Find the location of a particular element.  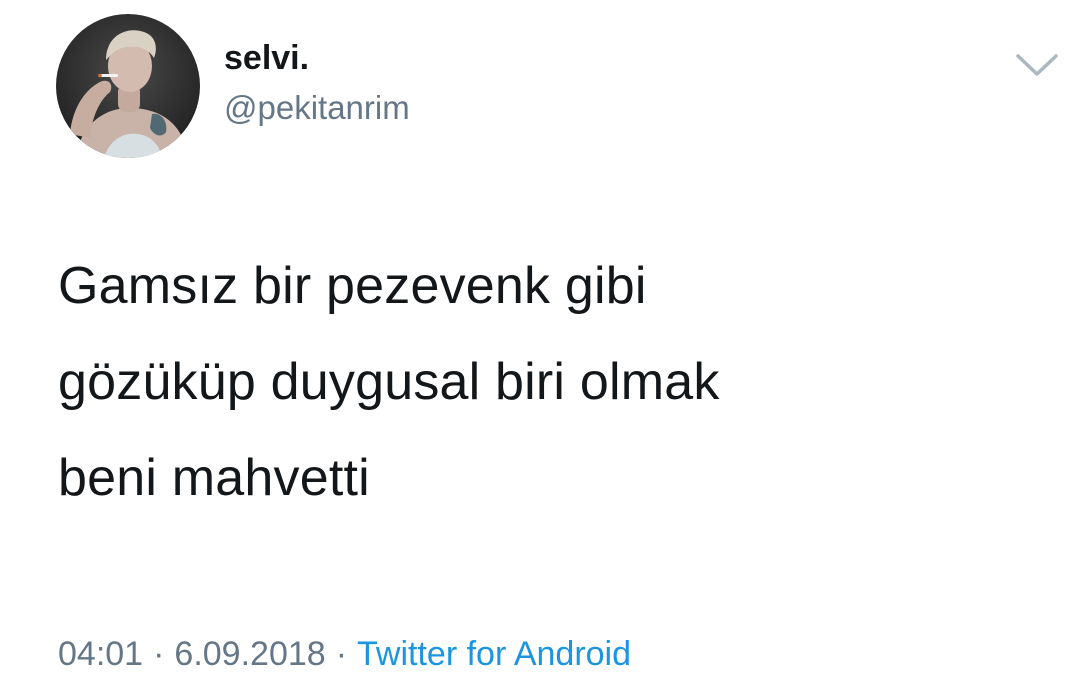

tweet-time: 04:01 is located at coordinates (100, 654).